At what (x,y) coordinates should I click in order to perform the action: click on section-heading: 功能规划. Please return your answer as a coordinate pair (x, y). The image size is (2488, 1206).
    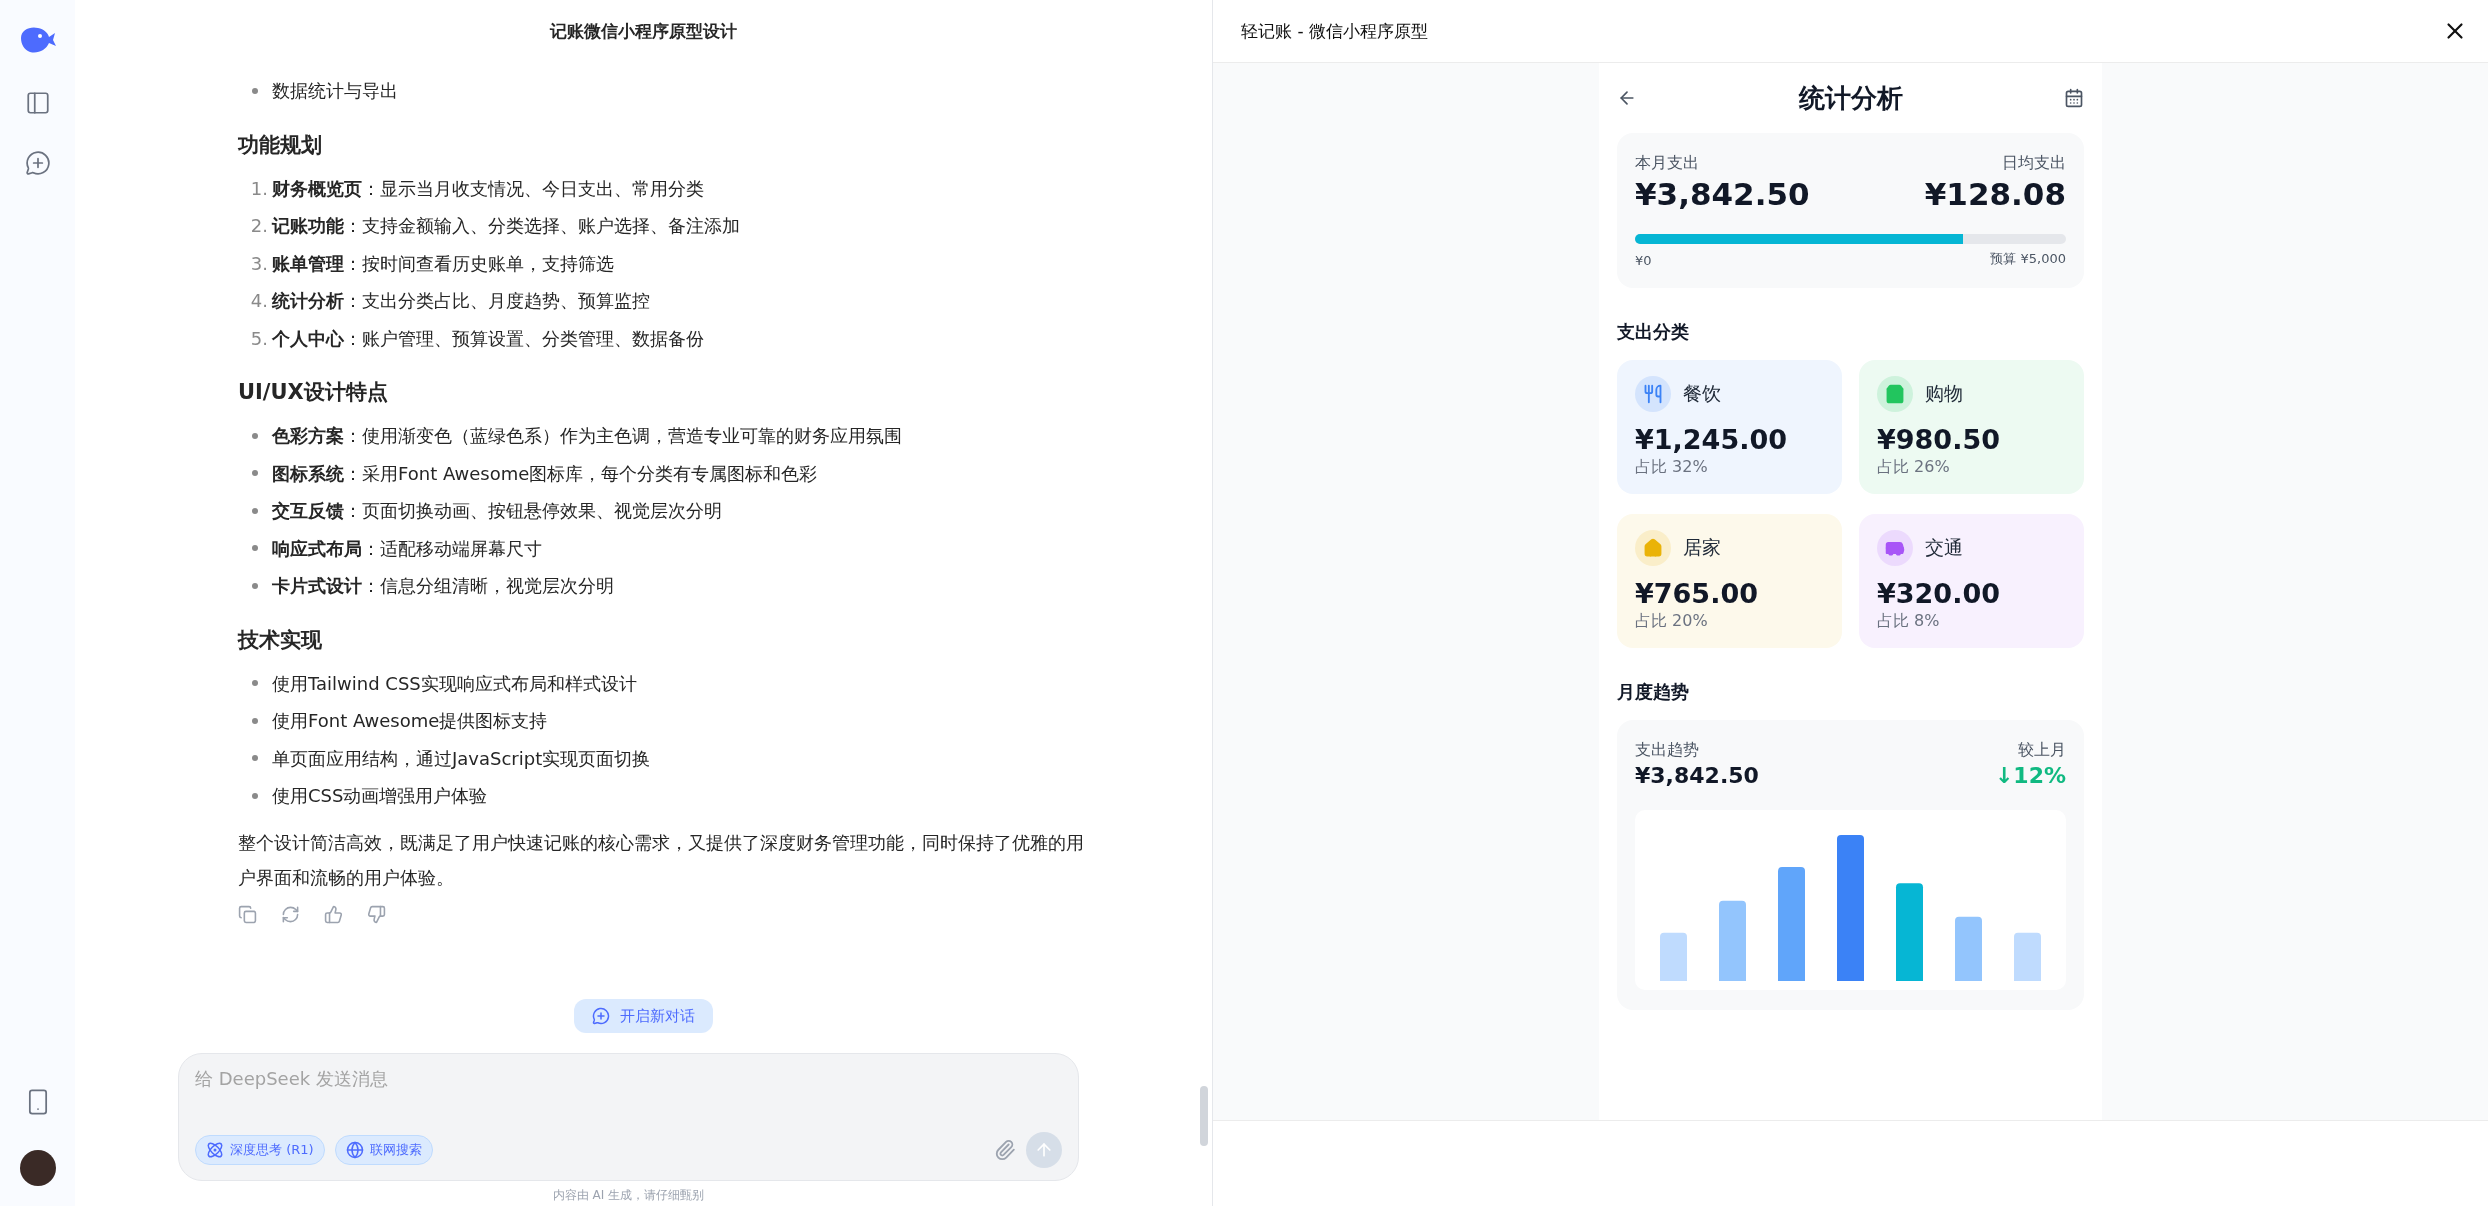
    Looking at the image, I should click on (280, 145).